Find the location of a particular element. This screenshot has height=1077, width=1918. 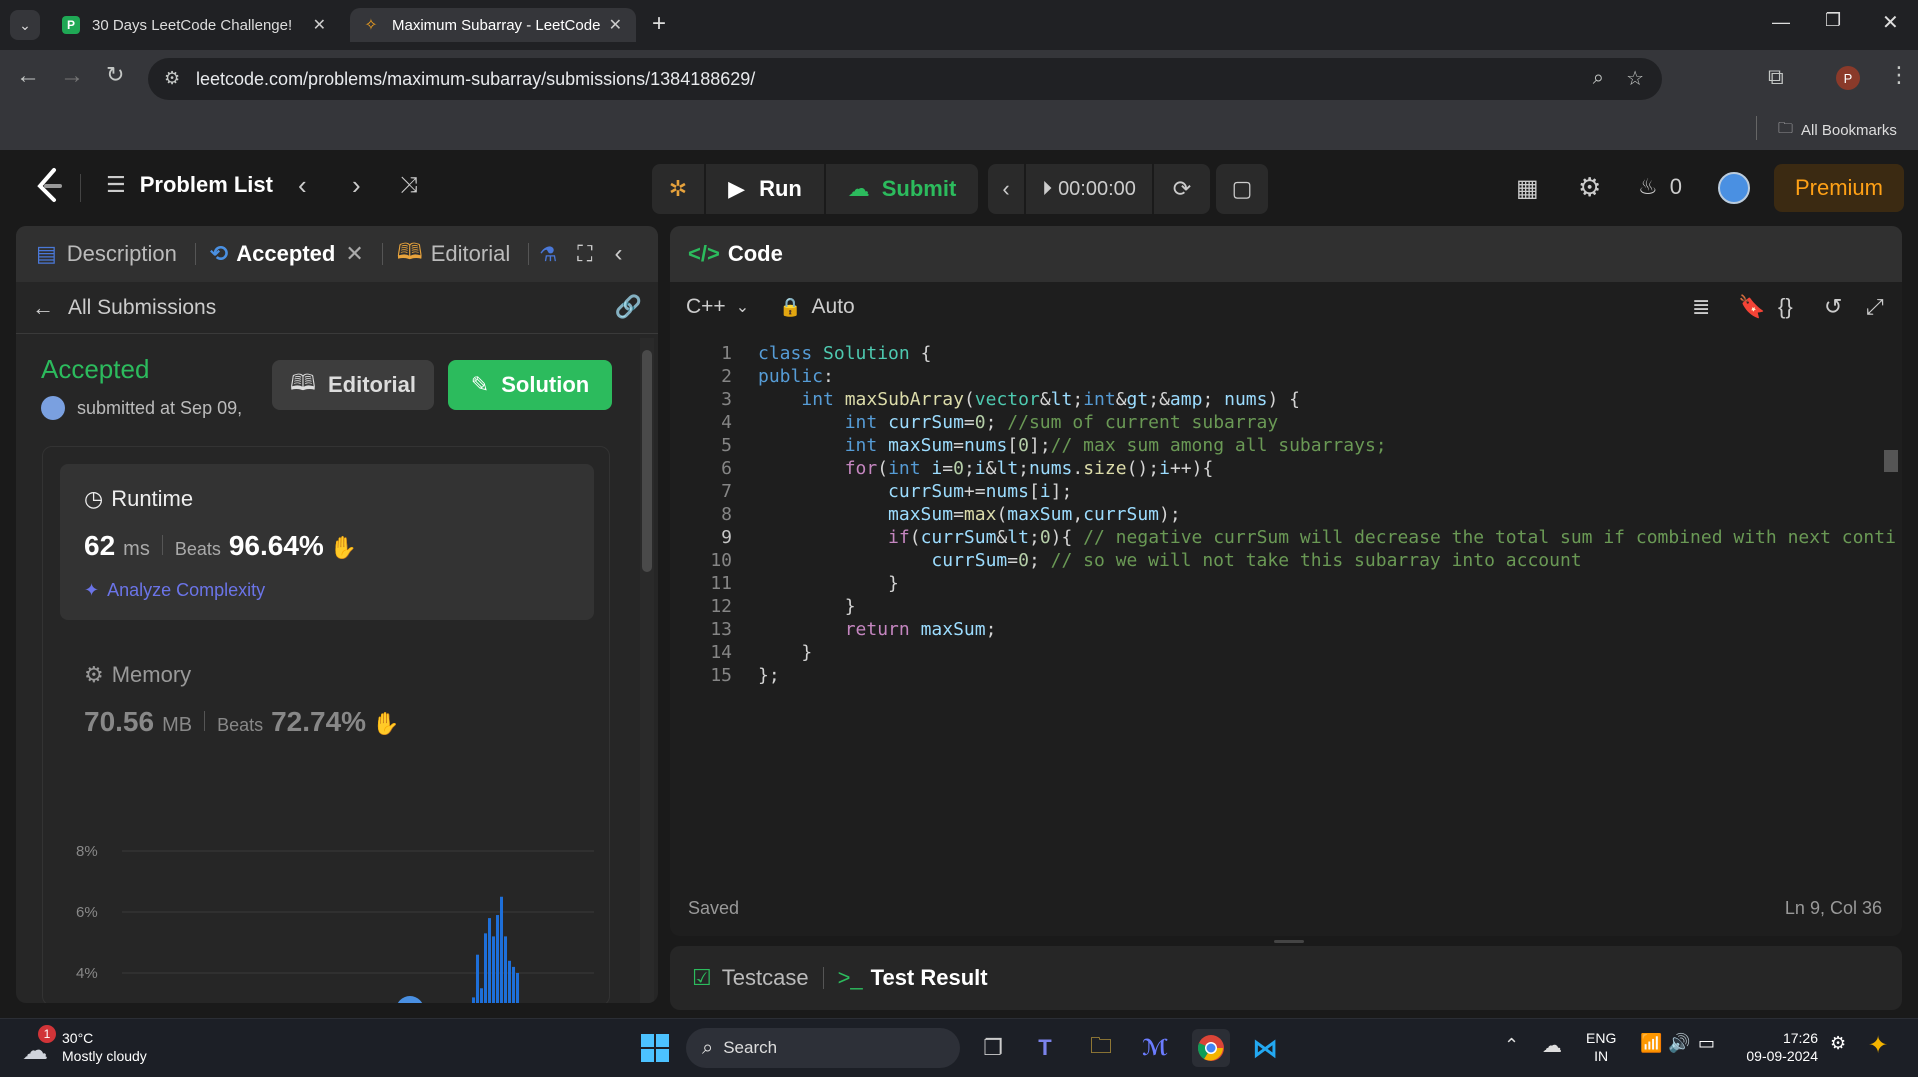

restore-button: ❐ is located at coordinates (1833, 20).